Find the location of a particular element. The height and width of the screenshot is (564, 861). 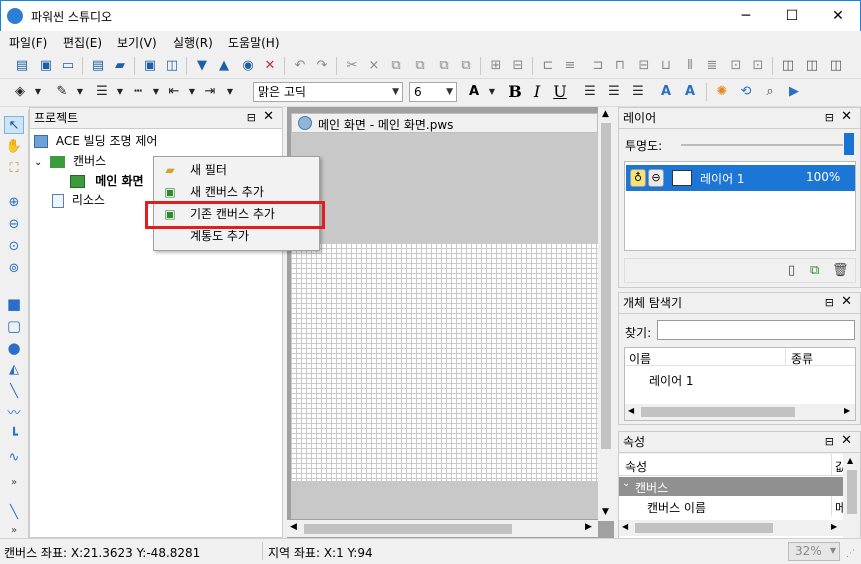

font-size-select: 6 ▼ is located at coordinates (433, 92).